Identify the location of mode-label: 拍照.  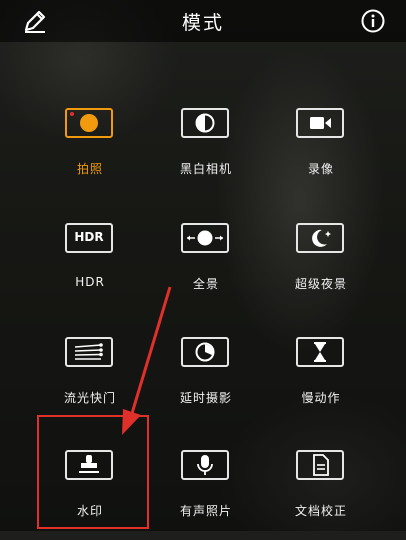
(89, 169).